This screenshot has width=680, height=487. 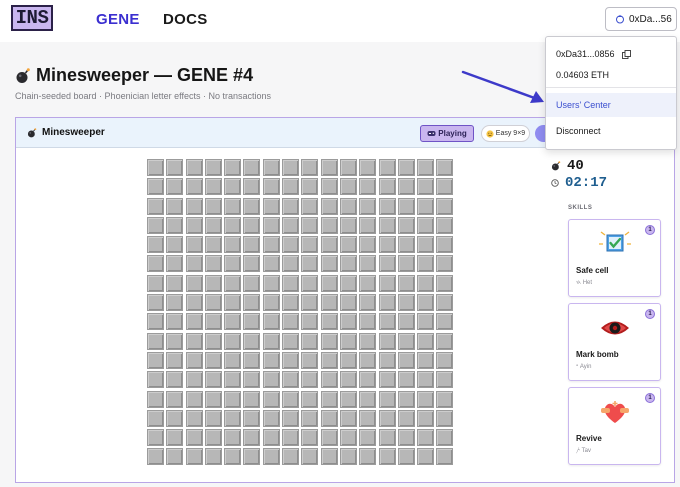 I want to click on nav-docs: DOCS, so click(x=185, y=19).